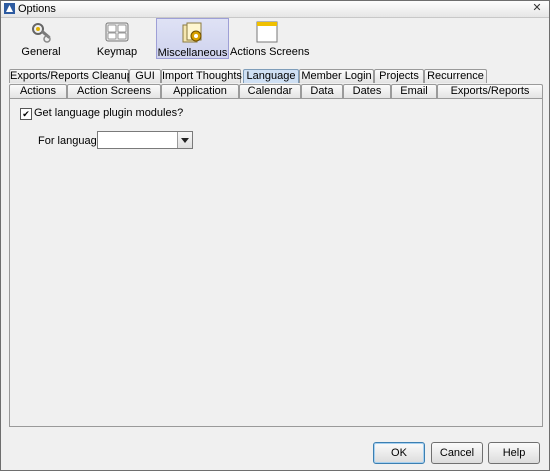 Image resolution: width=550 pixels, height=471 pixels. What do you see at coordinates (114, 91) in the screenshot?
I see `tab-action-screens: Action Screens` at bounding box center [114, 91].